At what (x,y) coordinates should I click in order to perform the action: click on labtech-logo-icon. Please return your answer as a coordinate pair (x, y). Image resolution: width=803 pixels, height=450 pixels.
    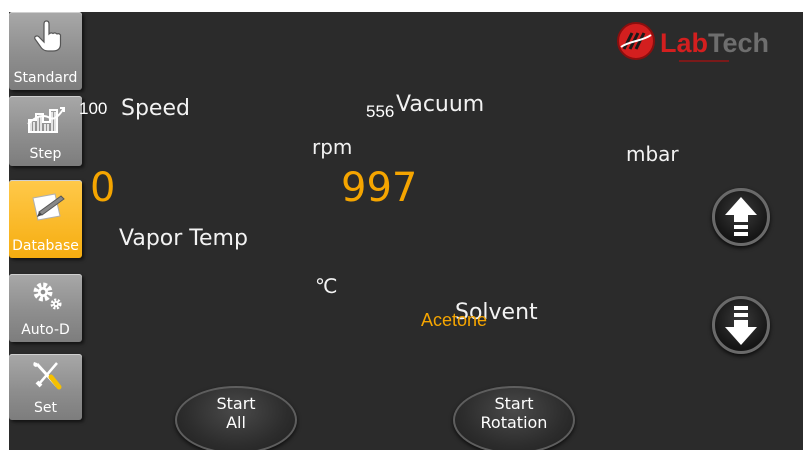
    Looking at the image, I should click on (636, 41).